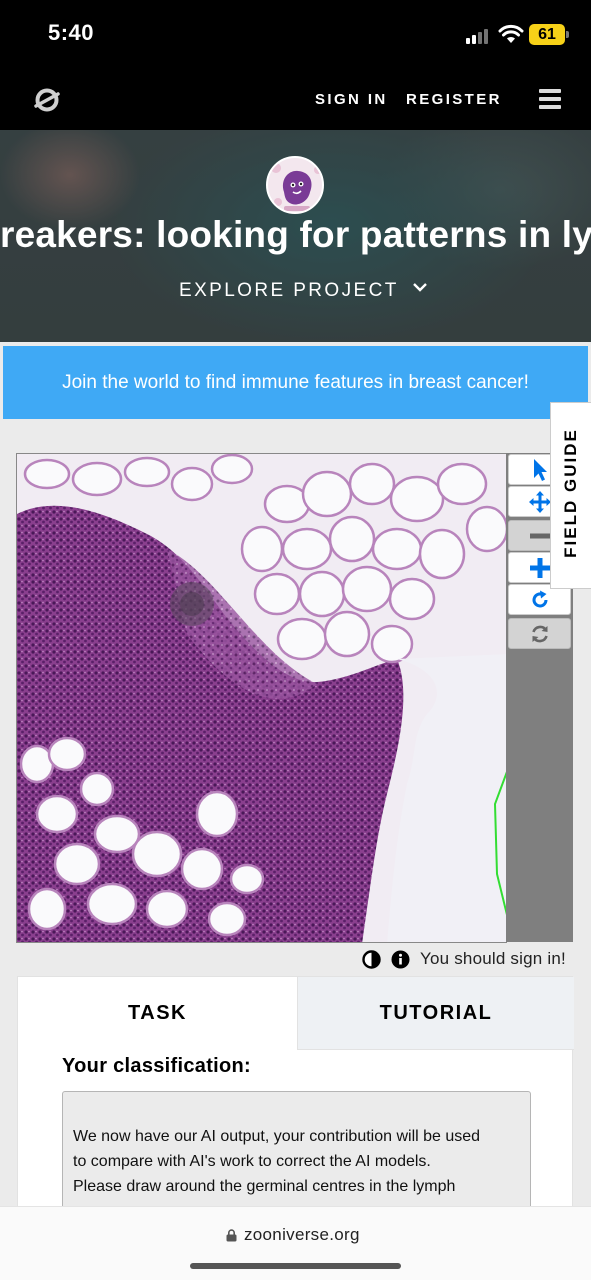  I want to click on lock-icon, so click(231, 1234).